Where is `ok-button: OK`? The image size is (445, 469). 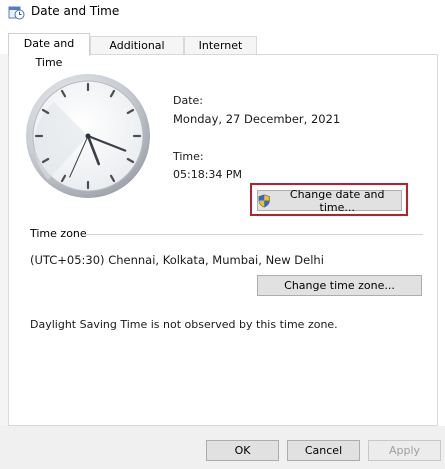 ok-button: OK is located at coordinates (242, 450).